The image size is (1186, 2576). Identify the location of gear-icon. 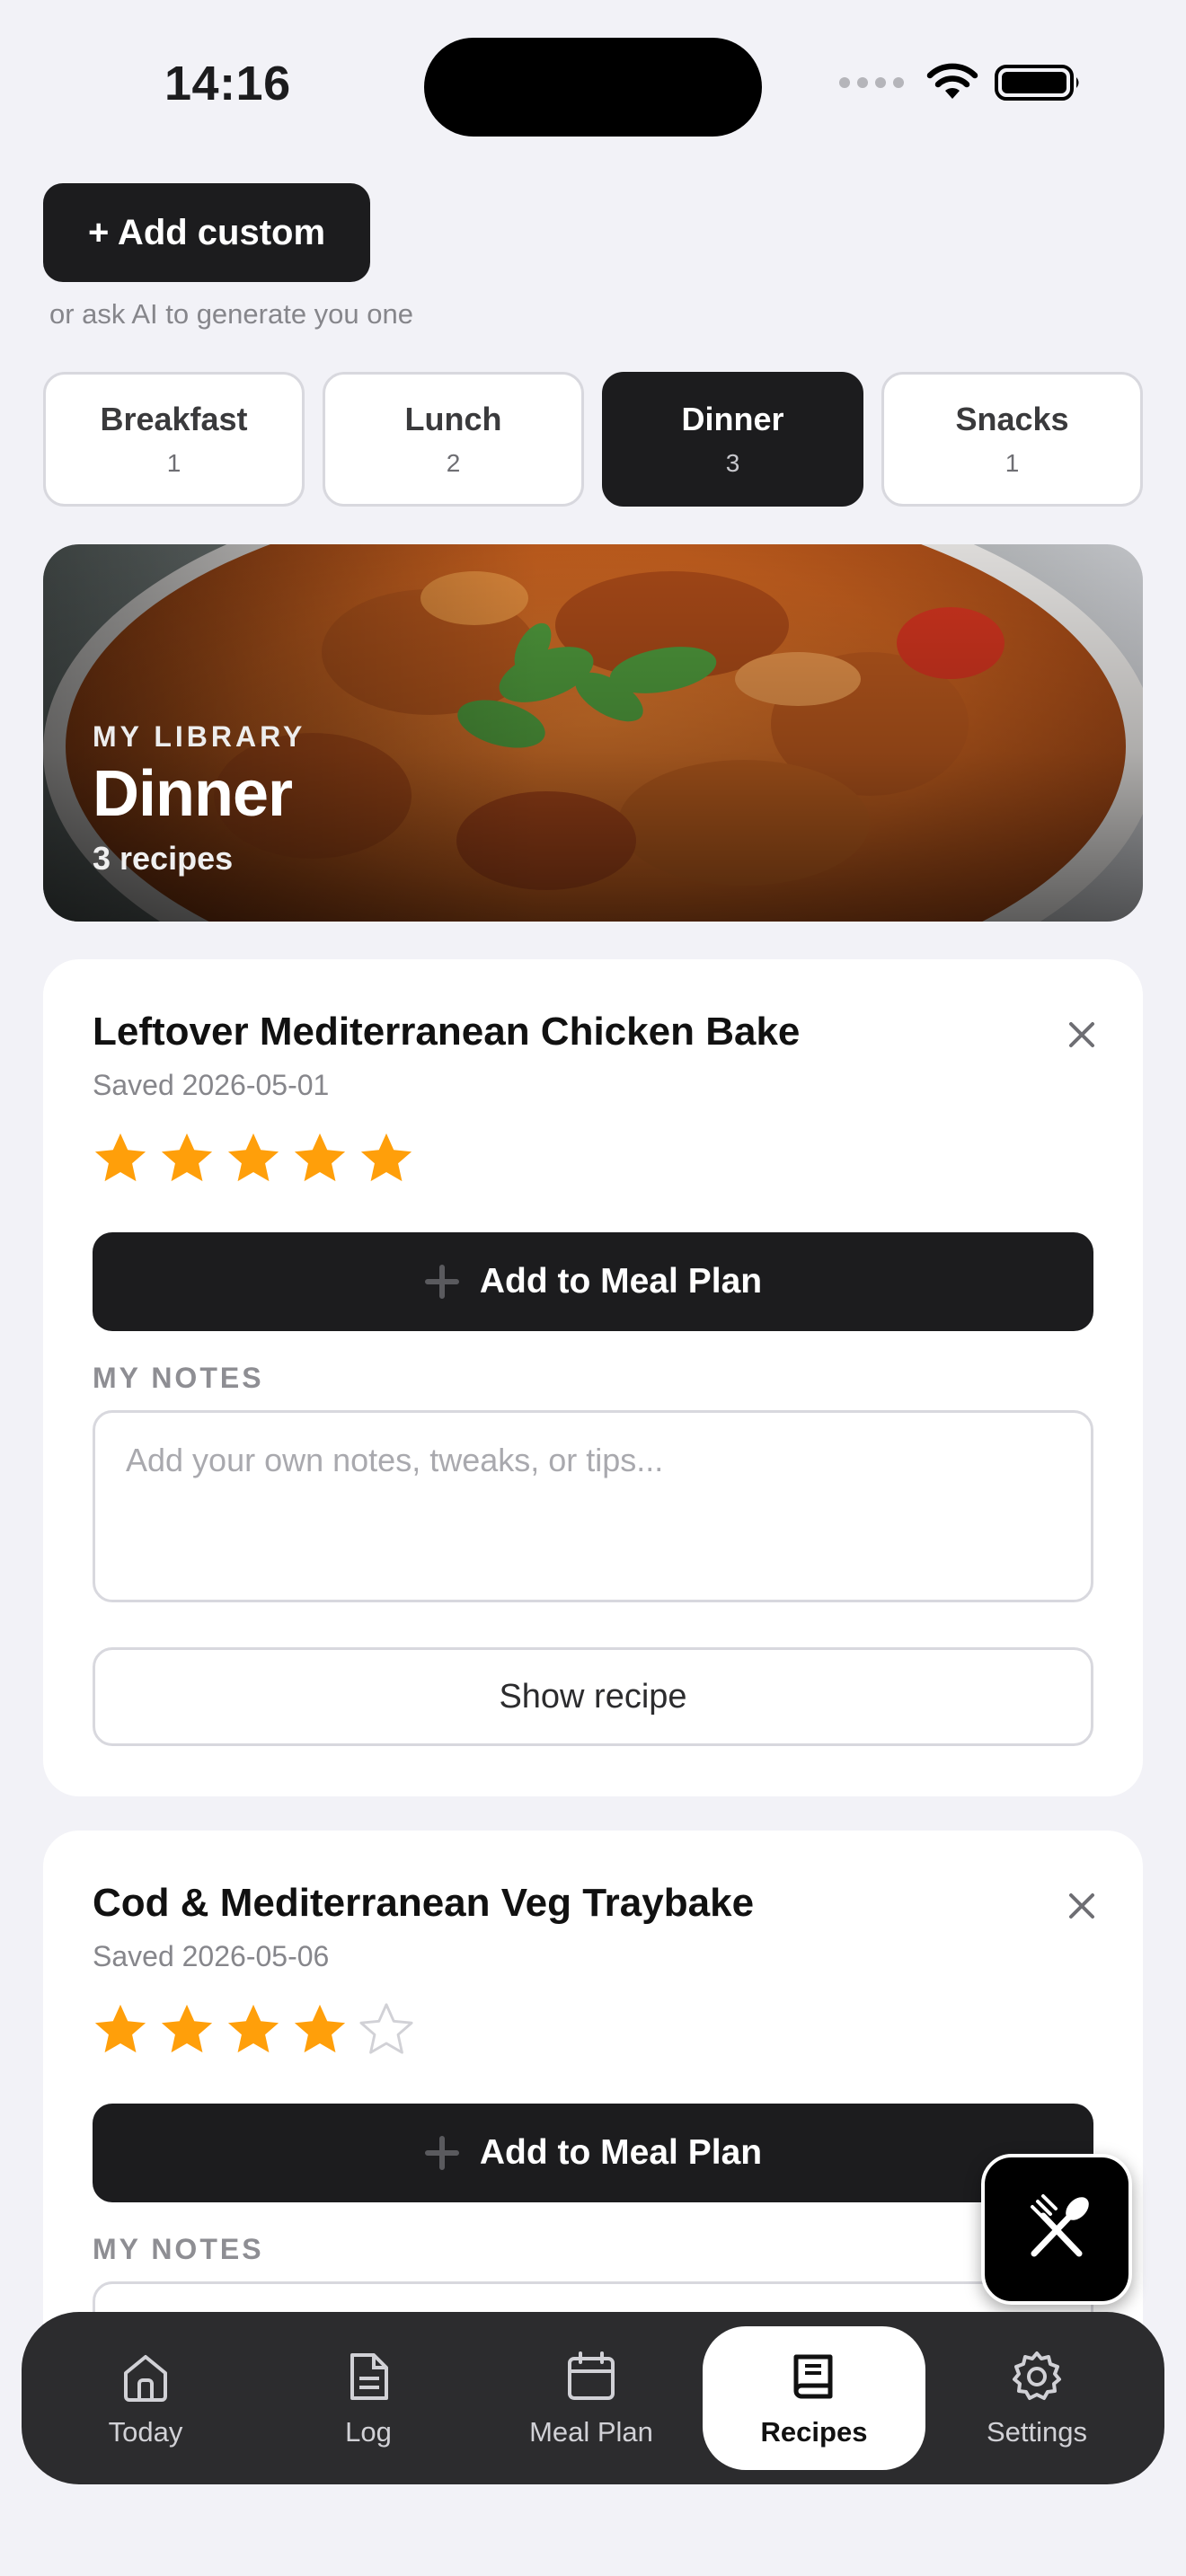
(1037, 2375).